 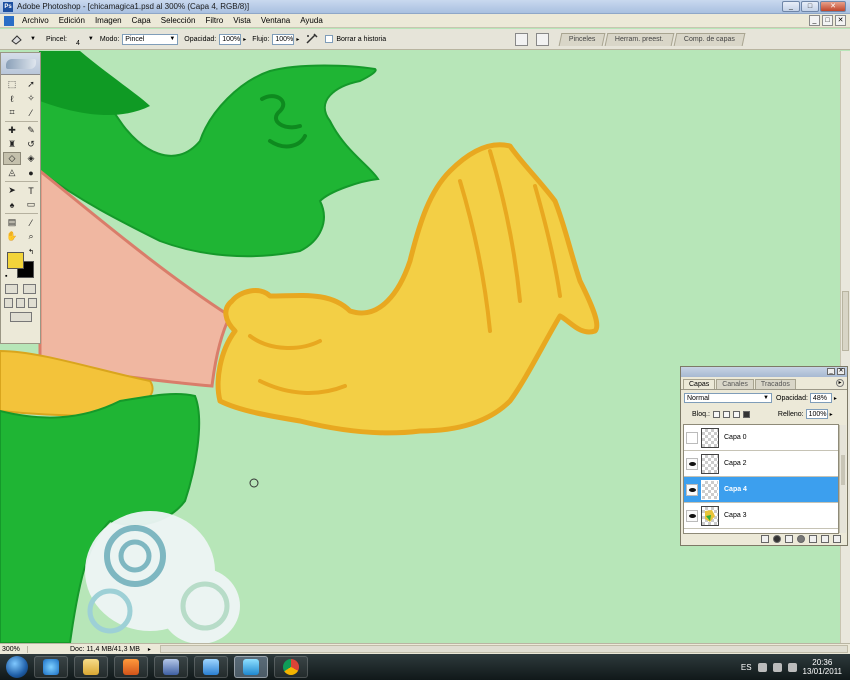 What do you see at coordinates (820, 398) in the screenshot?
I see `layer-opacity-field: 48%` at bounding box center [820, 398].